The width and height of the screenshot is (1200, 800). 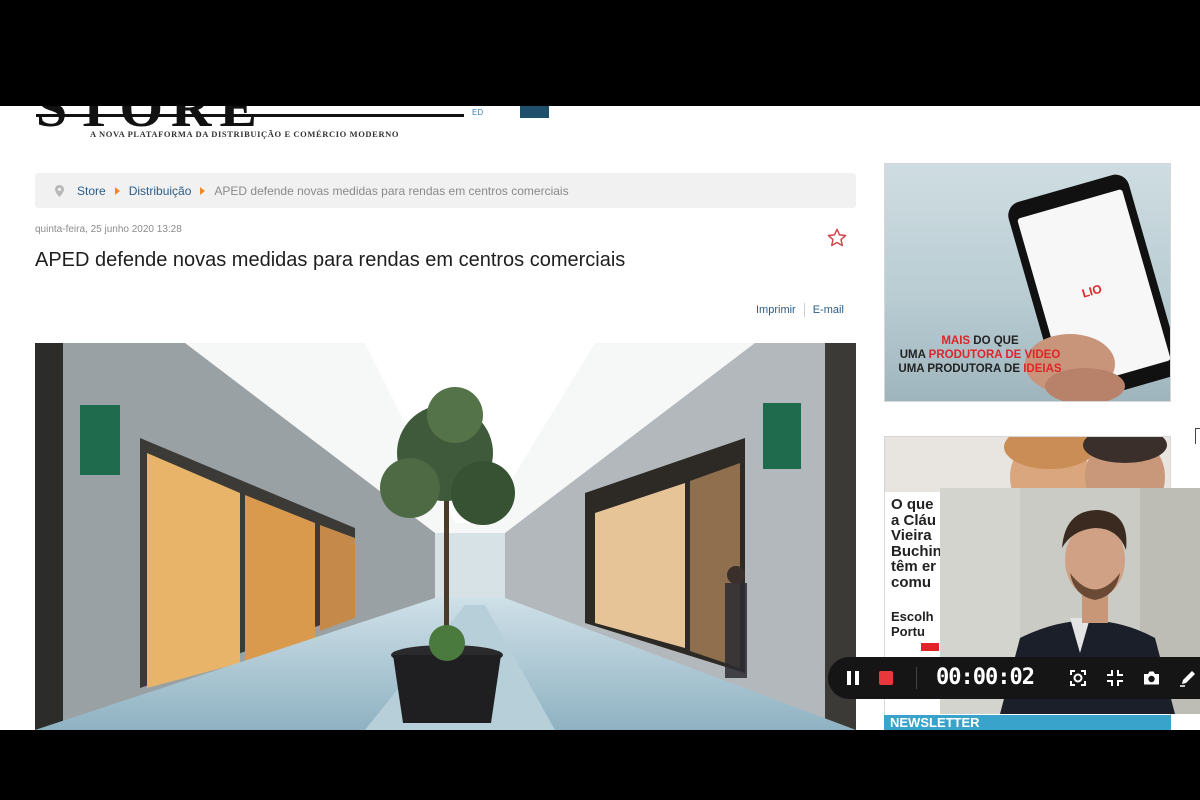 I want to click on pause-icon, so click(x=853, y=678).